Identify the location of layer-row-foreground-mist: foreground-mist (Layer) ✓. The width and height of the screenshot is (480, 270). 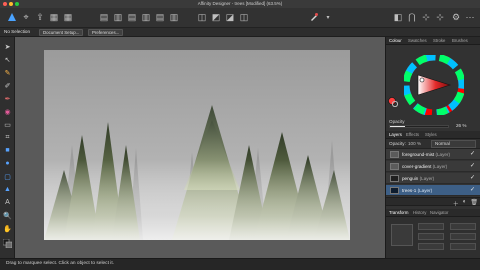
(433, 154).